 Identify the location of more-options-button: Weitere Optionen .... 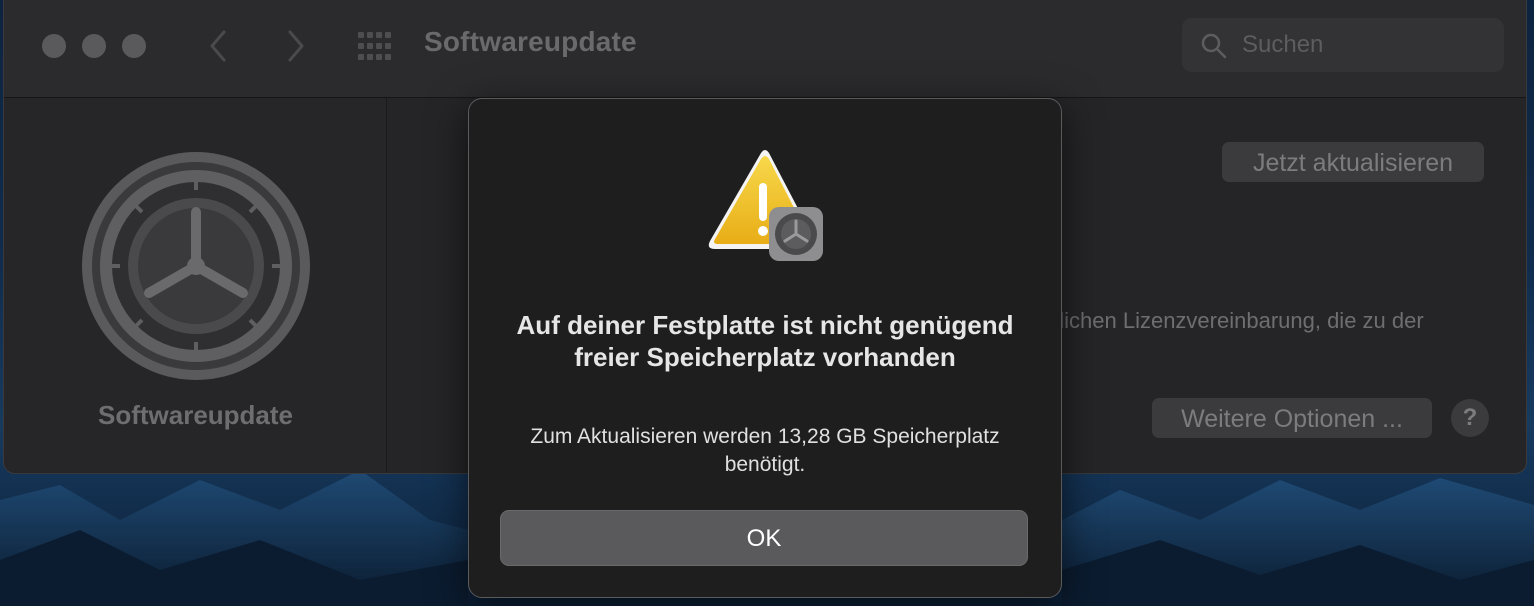
(1292, 418).